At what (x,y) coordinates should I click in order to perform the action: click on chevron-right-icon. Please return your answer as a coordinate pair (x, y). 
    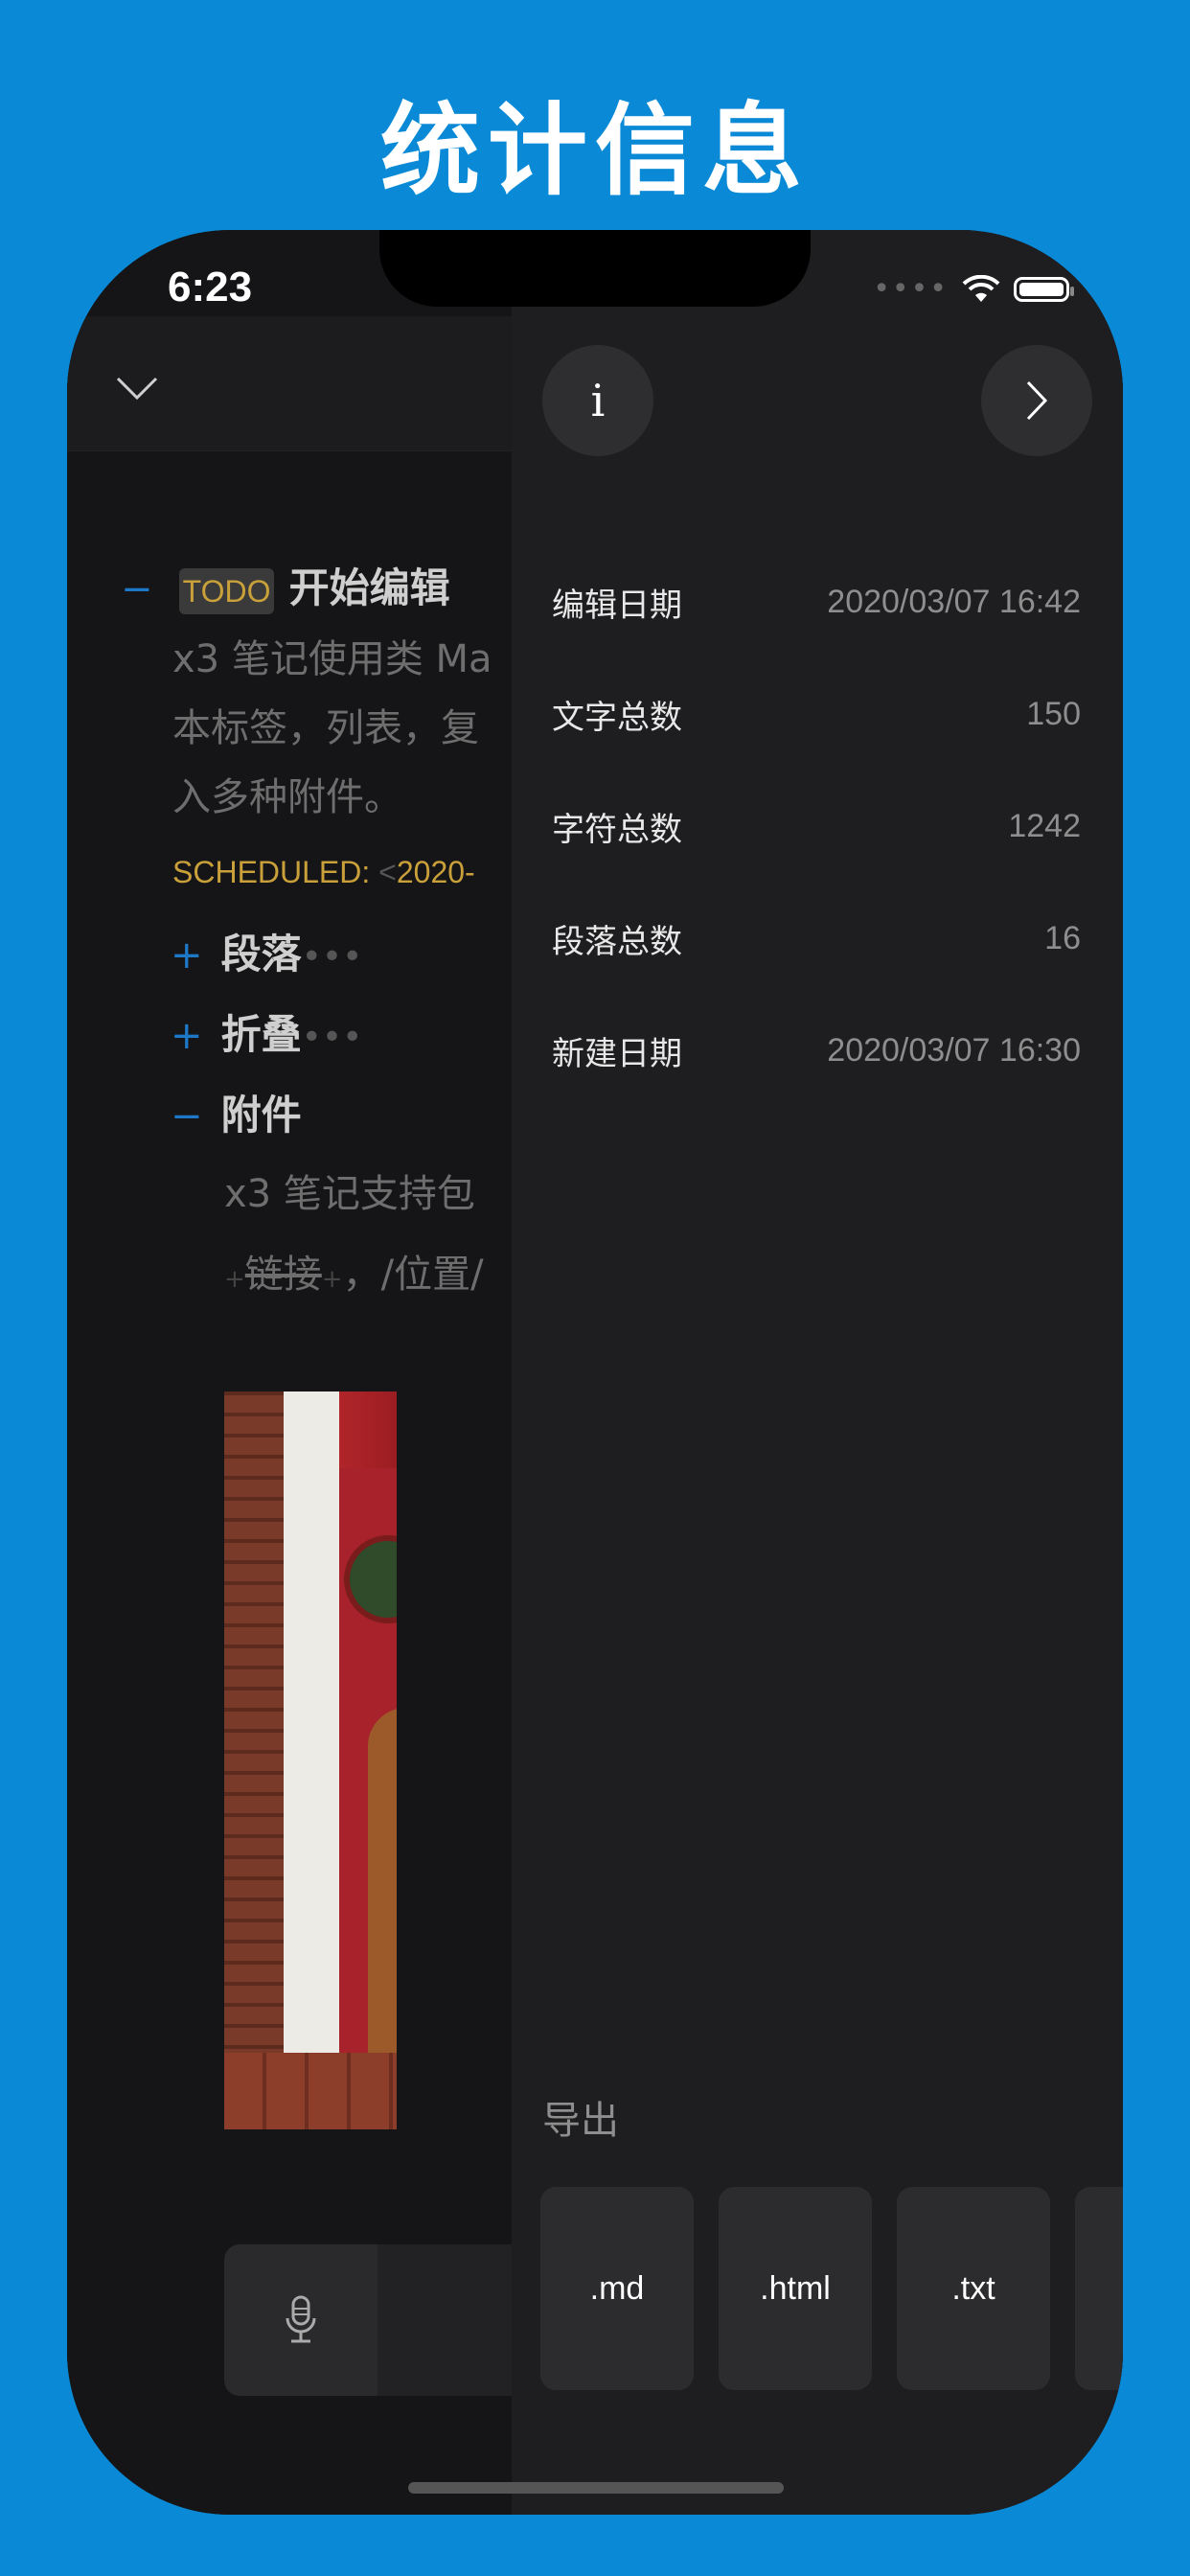
    Looking at the image, I should click on (1037, 400).